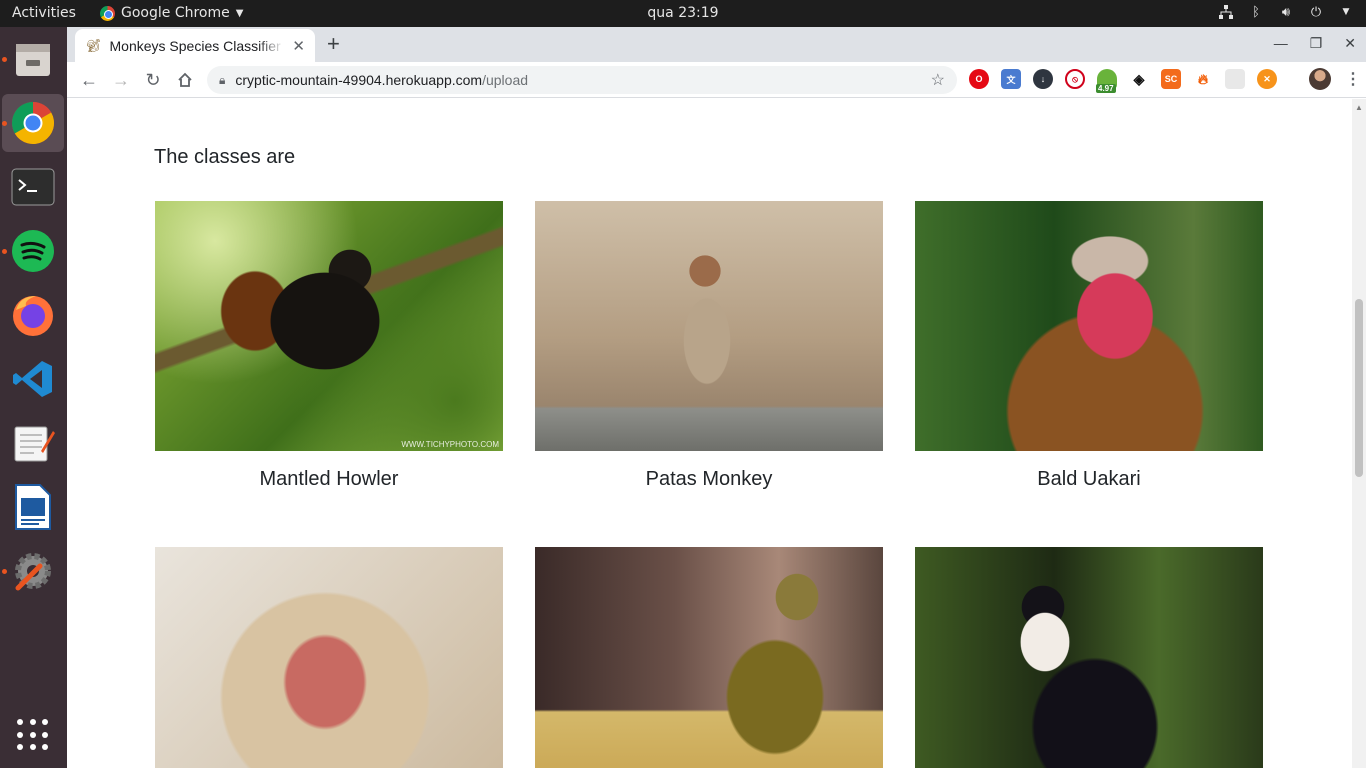  What do you see at coordinates (1293, 79) in the screenshot?
I see `separator` at bounding box center [1293, 79].